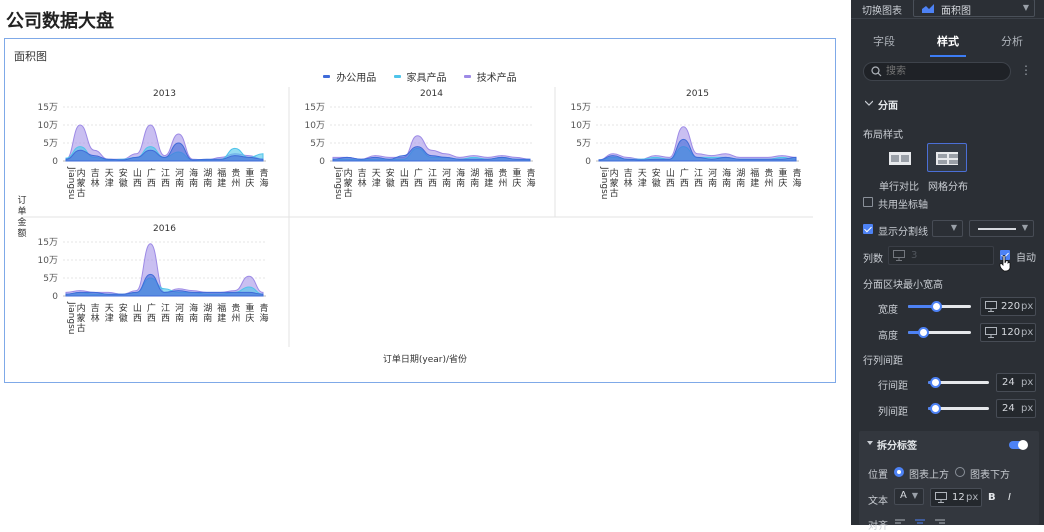 The width and height of the screenshot is (1044, 532). What do you see at coordinates (888, 336) in the screenshot?
I see `height-label: 高度` at bounding box center [888, 336].